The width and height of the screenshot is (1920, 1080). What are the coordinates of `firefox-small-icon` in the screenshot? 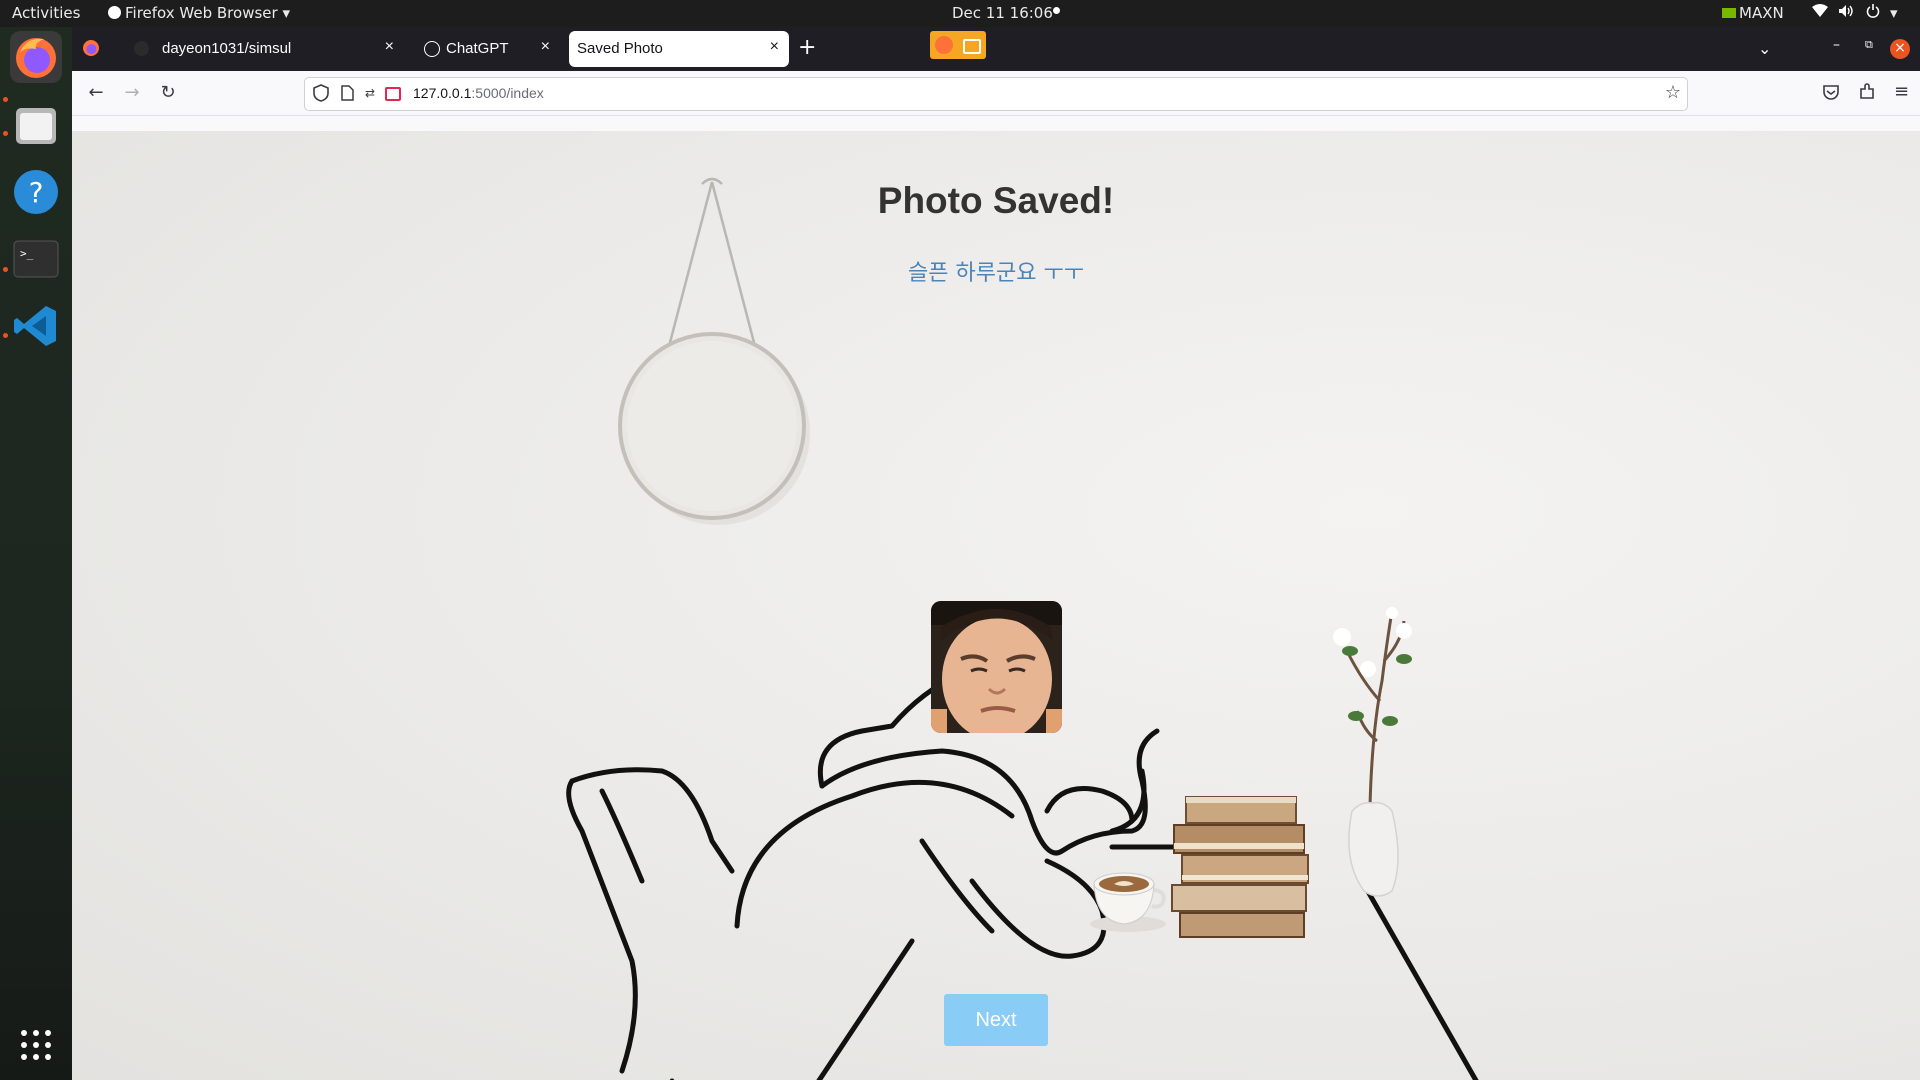 It's located at (114, 12).